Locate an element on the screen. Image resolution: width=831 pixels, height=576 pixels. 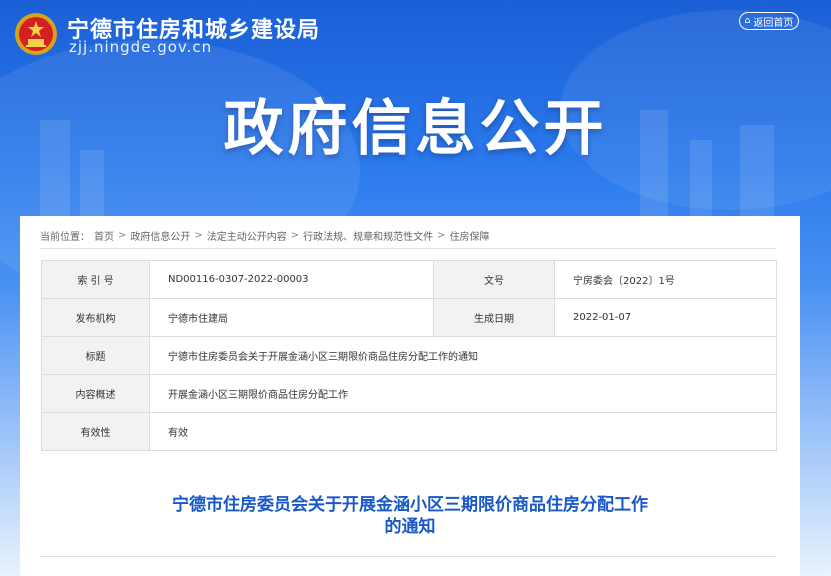
breadcrumb-item-housing: 住房保障 is located at coordinates (470, 235).